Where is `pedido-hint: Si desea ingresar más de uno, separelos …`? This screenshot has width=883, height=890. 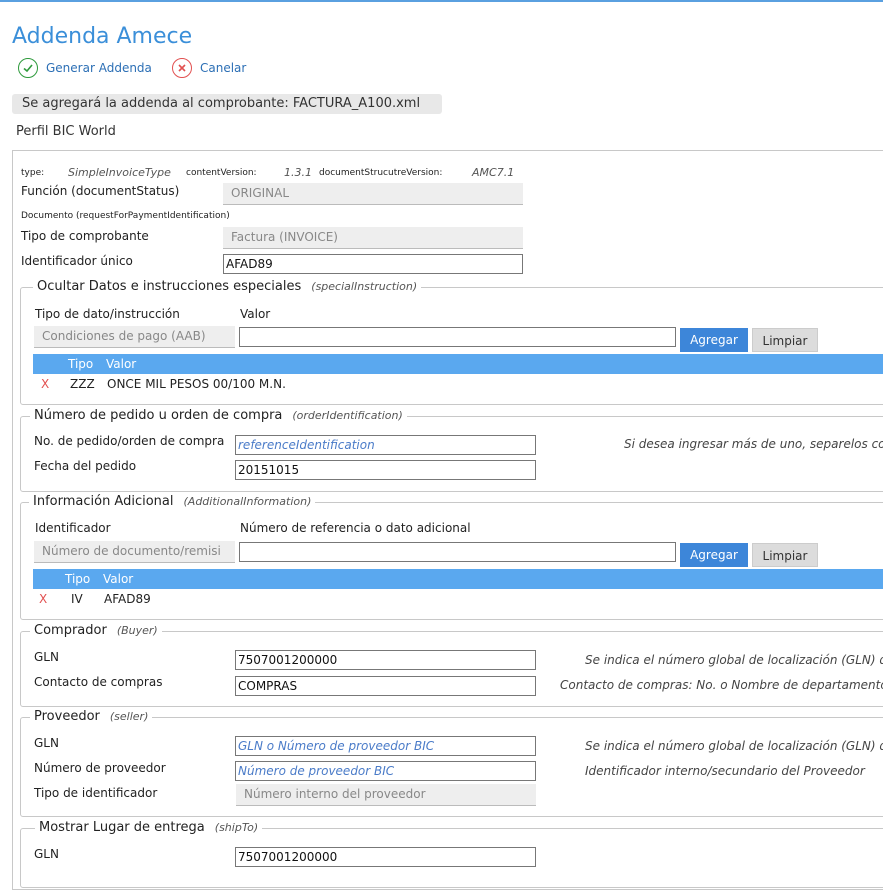
pedido-hint: Si desea ingresar más de uno, separelos … is located at coordinates (753, 444).